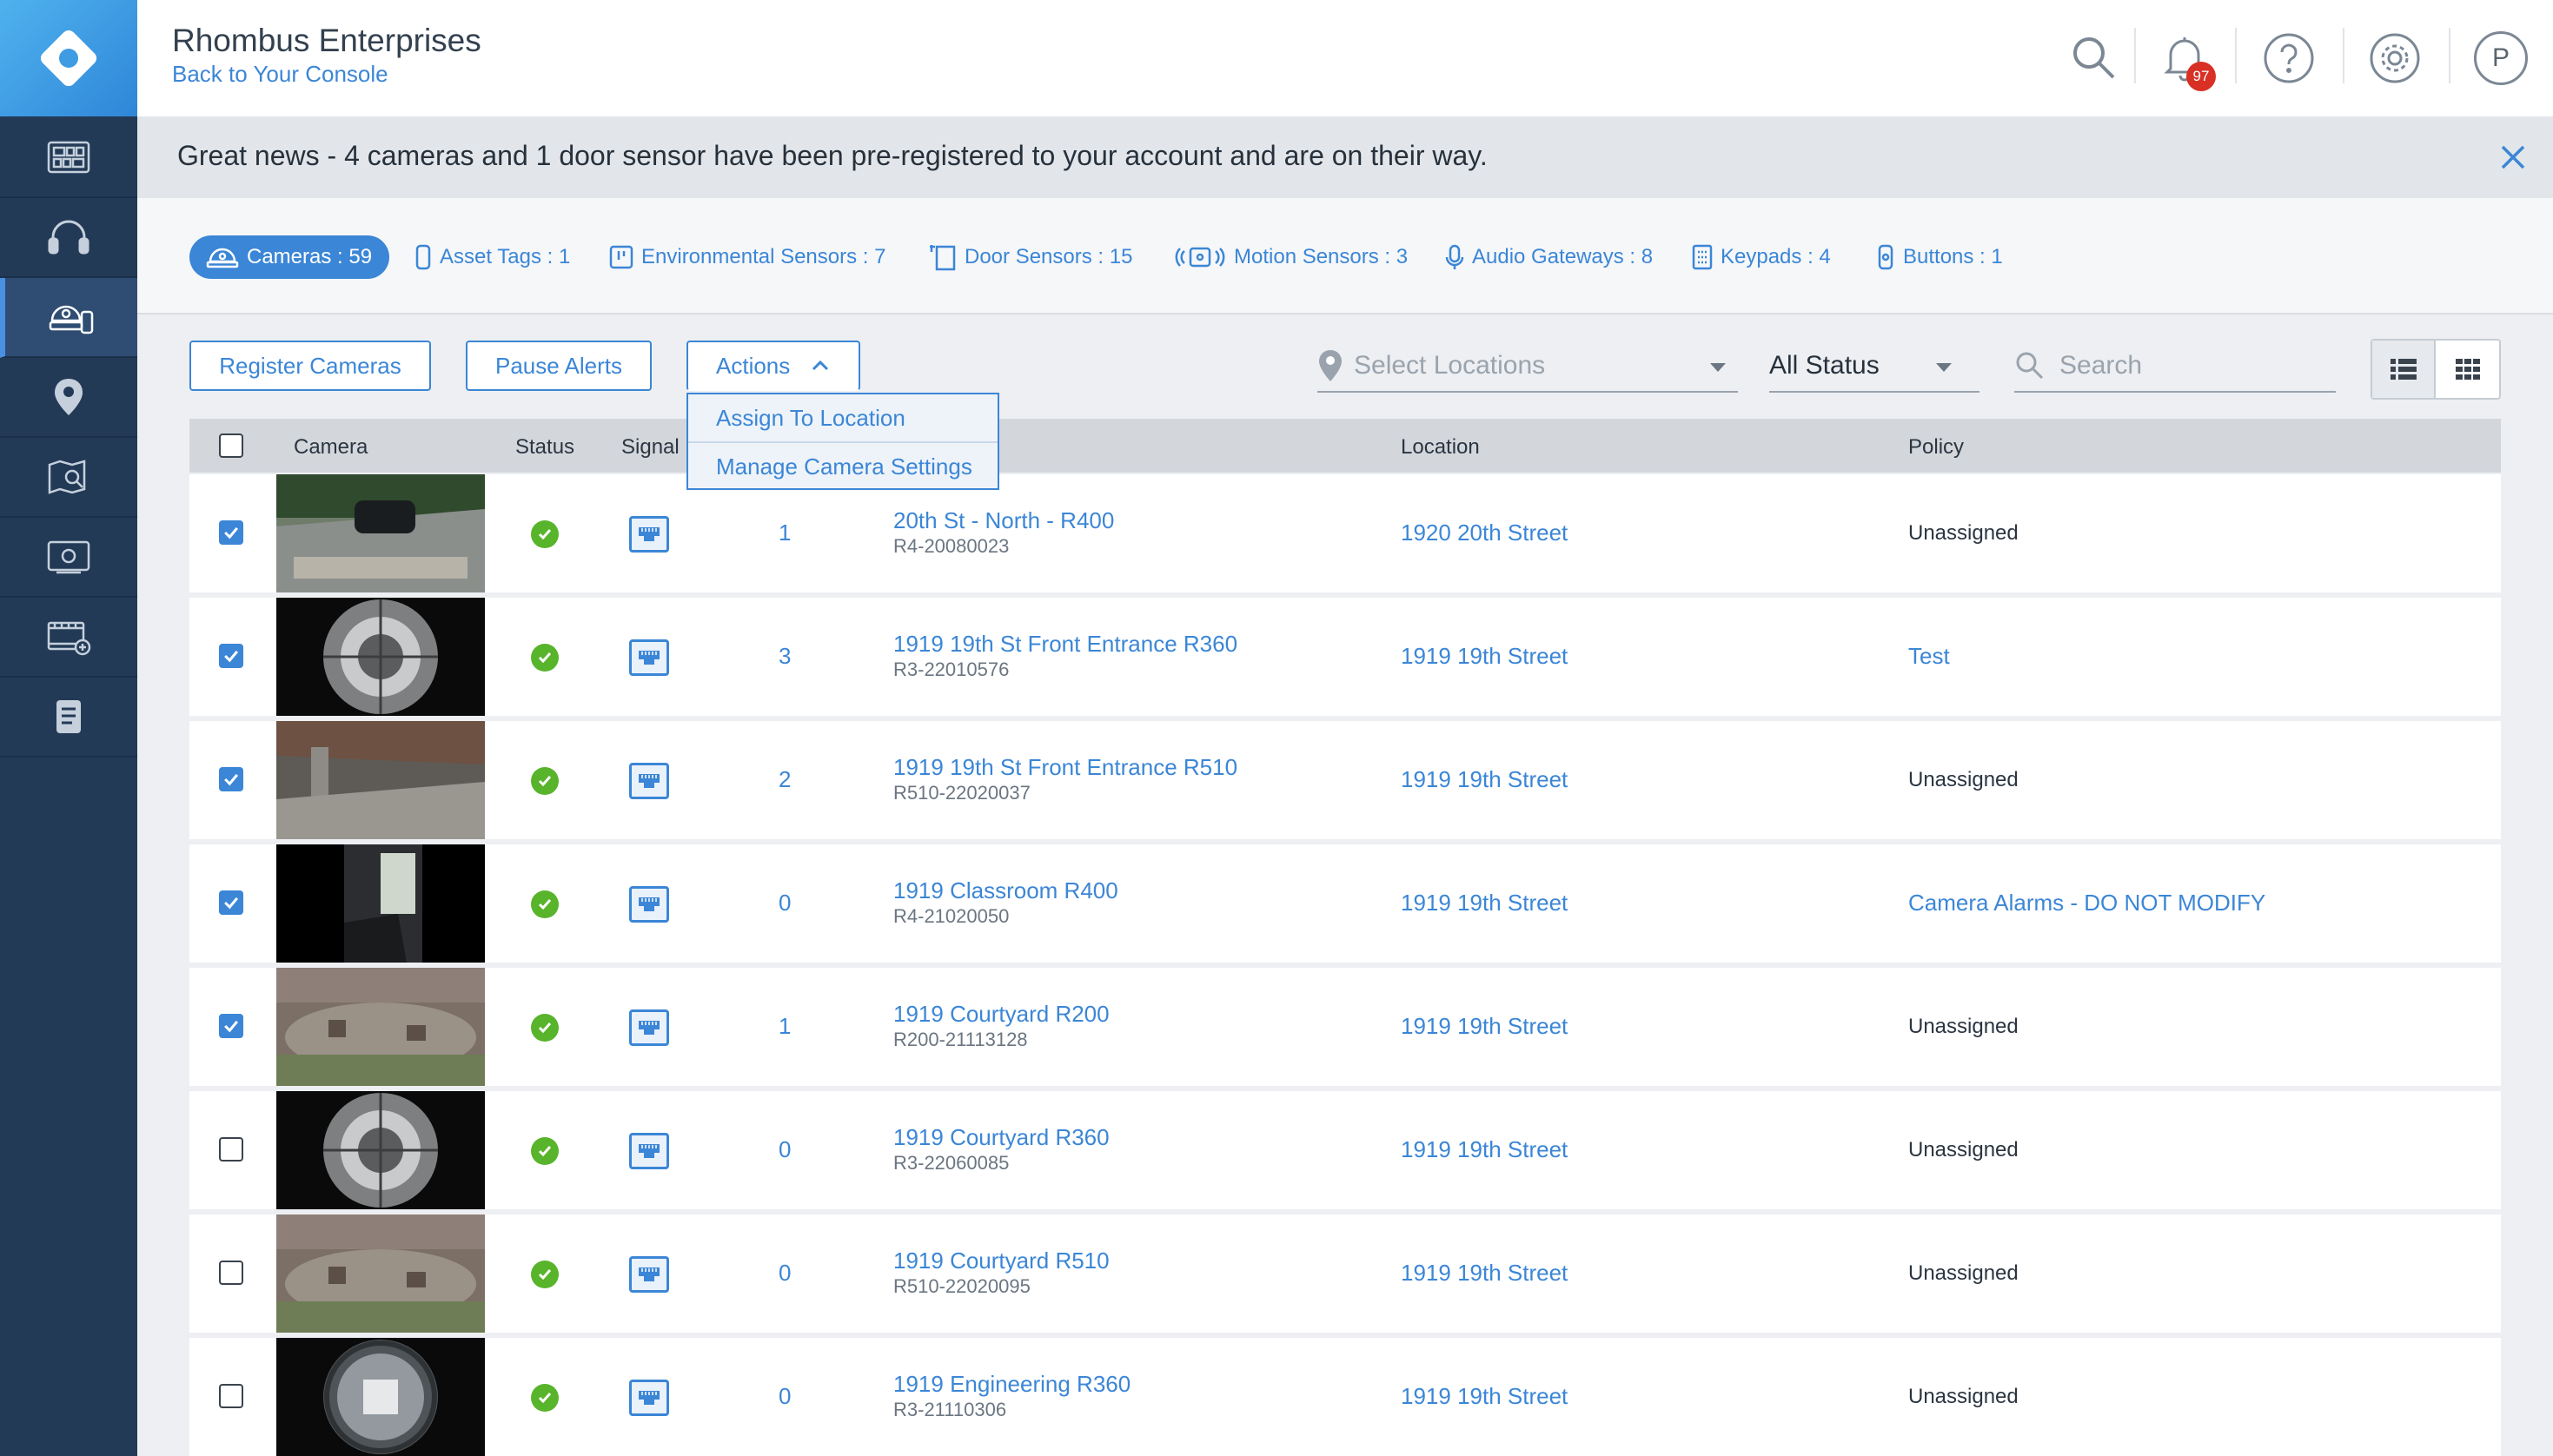  Describe the element at coordinates (545, 658) in the screenshot. I see `status-online-icon` at that location.